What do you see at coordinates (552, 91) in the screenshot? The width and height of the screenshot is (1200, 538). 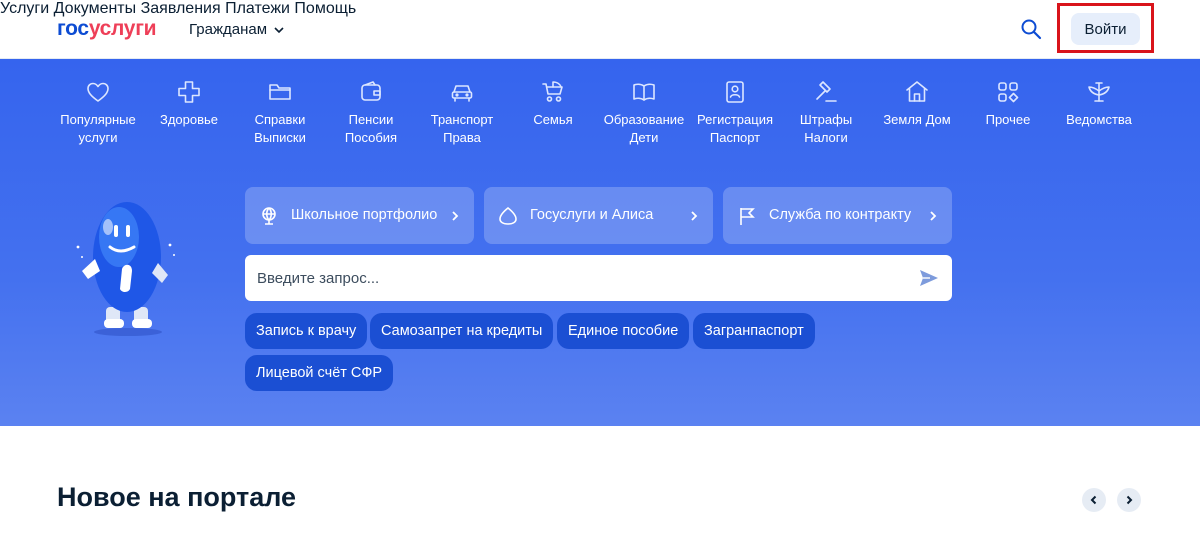 I see `stroller-icon` at bounding box center [552, 91].